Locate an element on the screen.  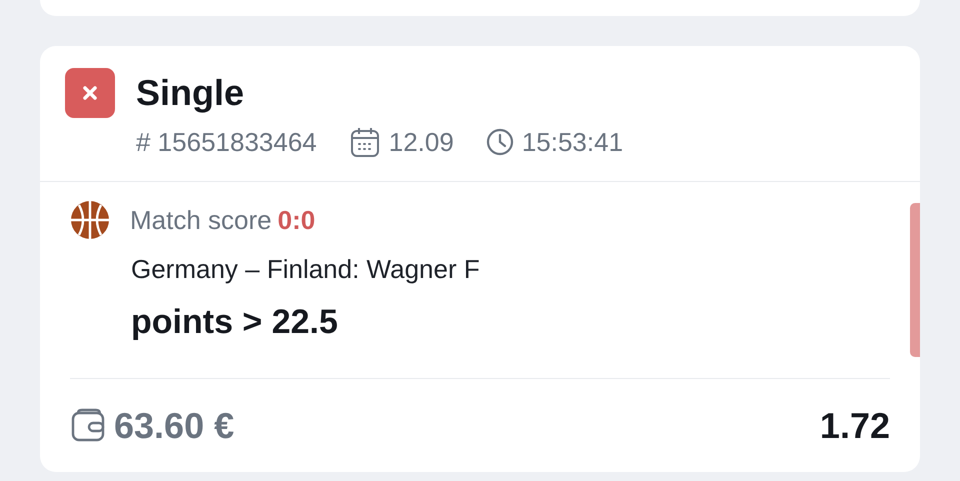
selection-label: Match score is located at coordinates (201, 219).